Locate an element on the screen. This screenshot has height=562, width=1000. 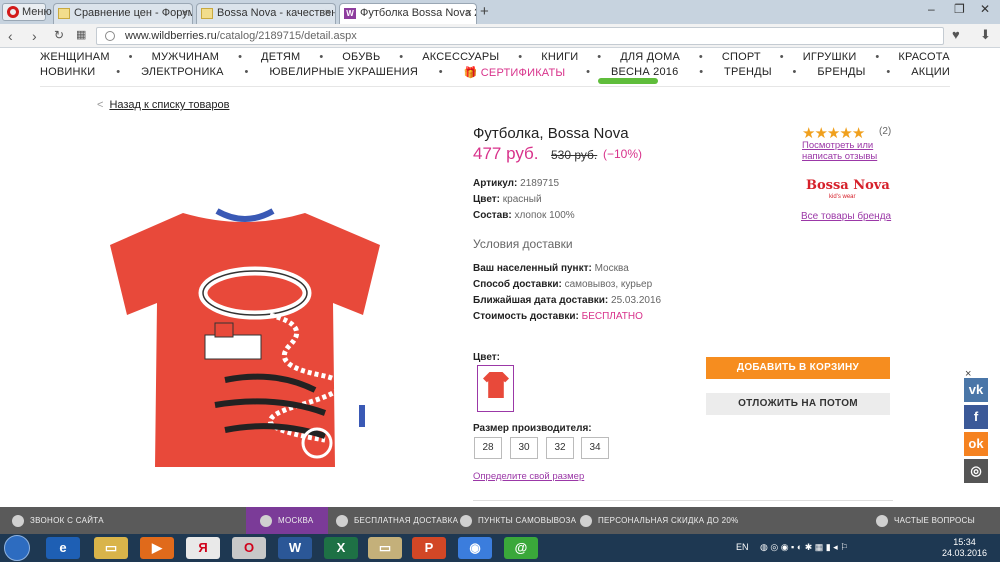
nav-item-brands: БРЕНДЫ is located at coordinates (841, 72).